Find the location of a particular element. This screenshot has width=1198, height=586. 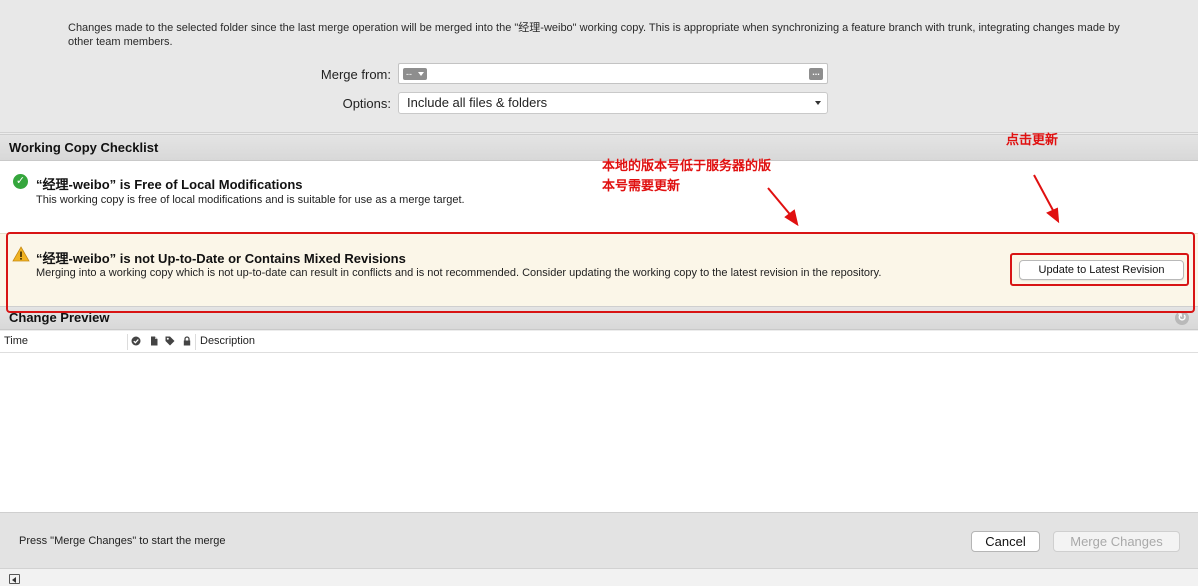

options-label: Options: is located at coordinates (366, 103).